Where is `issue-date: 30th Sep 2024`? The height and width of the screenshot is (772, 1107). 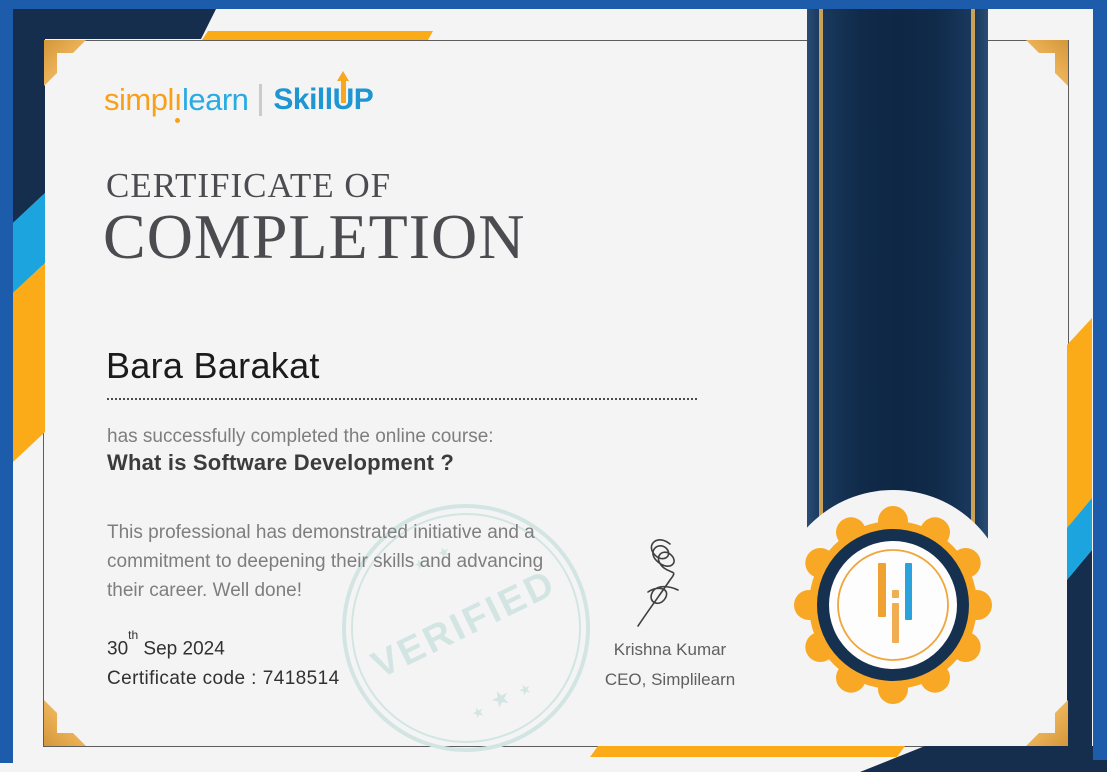 issue-date: 30th Sep 2024 is located at coordinates (166, 644).